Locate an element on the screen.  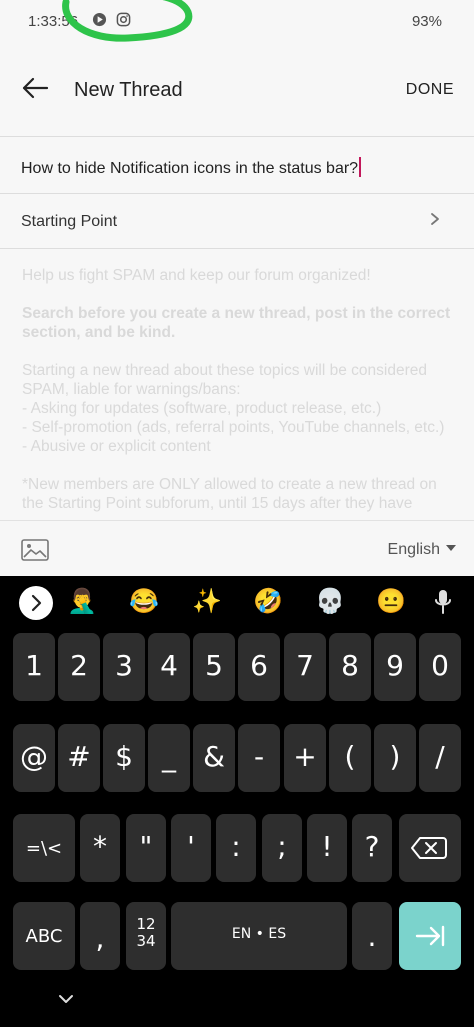
key-label: 4 is located at coordinates (169, 665).